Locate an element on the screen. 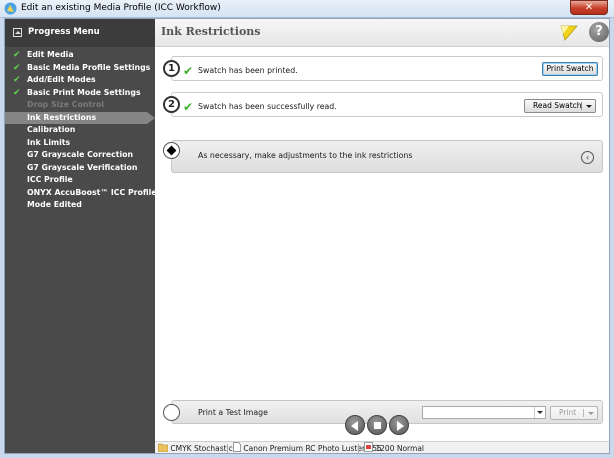 The height and width of the screenshot is (458, 614). sidebar-item-label: Add/Edit Modes is located at coordinates (61, 79).